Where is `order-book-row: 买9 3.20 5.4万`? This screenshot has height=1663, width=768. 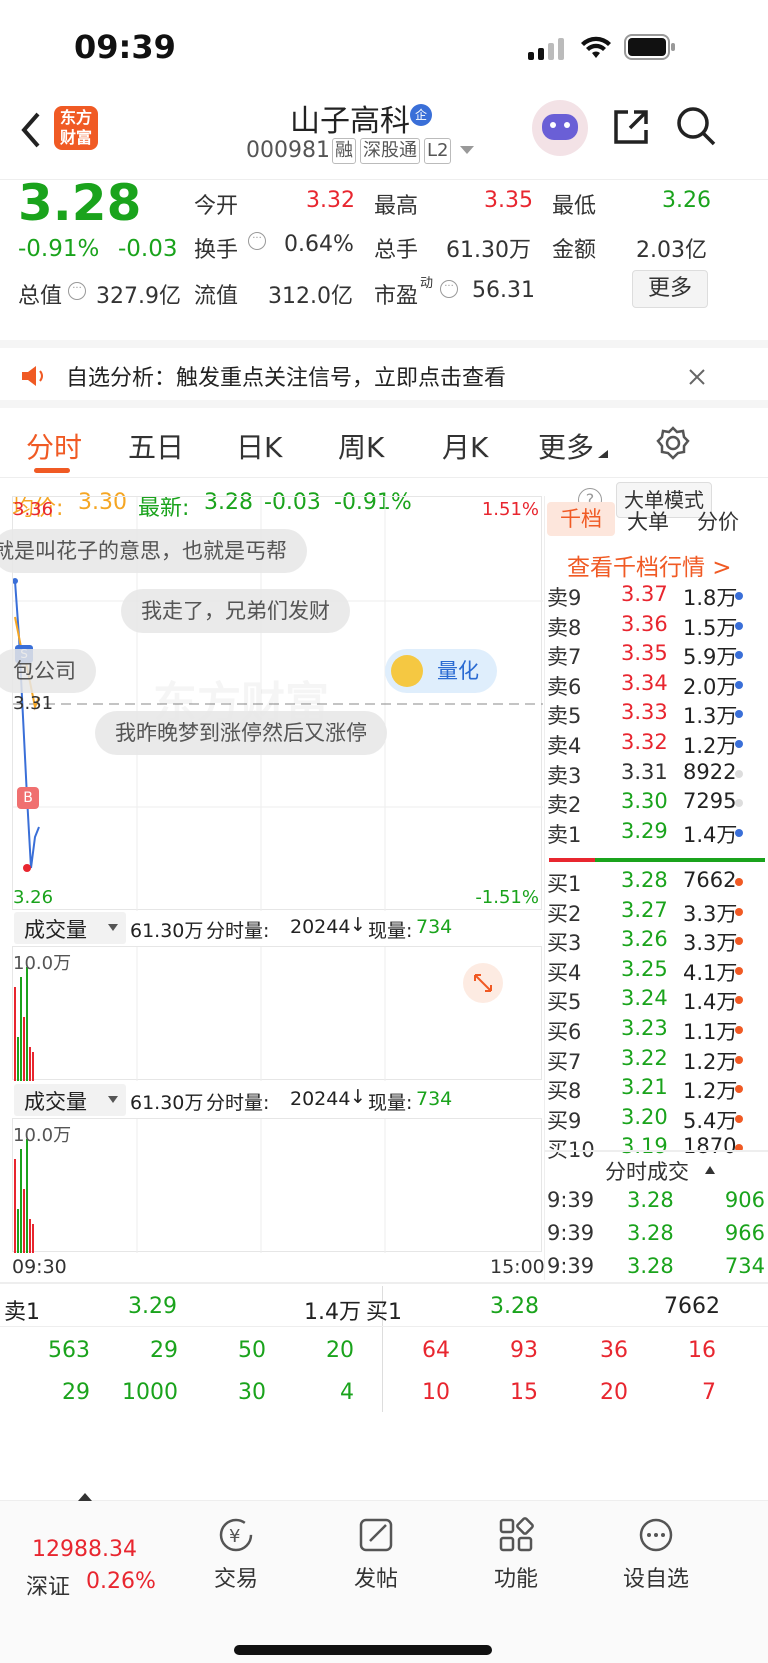
order-book-row: 买9 3.20 5.4万 is located at coordinates (656, 1120).